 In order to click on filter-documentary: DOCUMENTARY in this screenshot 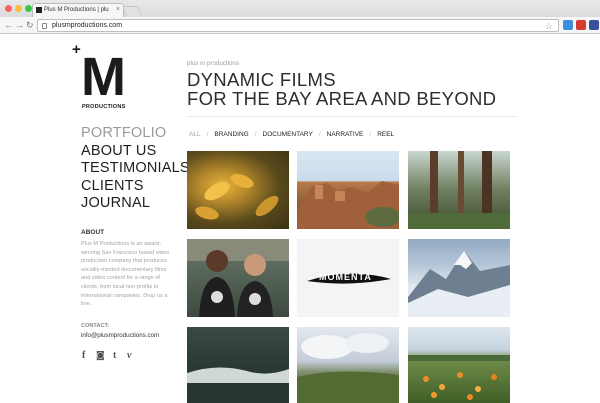, I will do `click(288, 134)`.